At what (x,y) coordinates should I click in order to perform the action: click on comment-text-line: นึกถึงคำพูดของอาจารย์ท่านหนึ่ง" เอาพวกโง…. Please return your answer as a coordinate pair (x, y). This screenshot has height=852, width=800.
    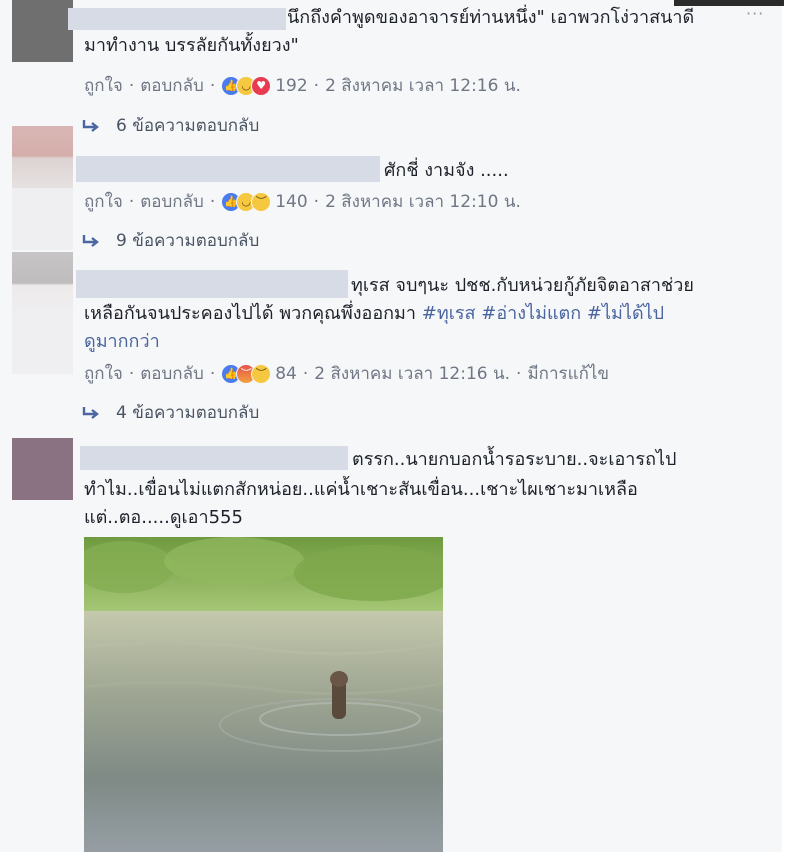
    Looking at the image, I should click on (491, 17).